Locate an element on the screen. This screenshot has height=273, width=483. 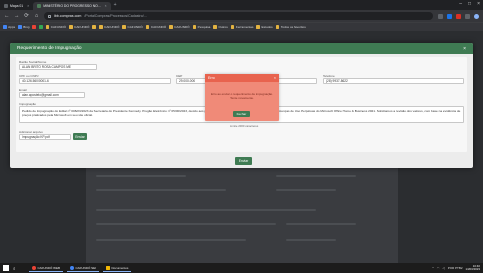
taskbar-app: Documentos is located at coordinates (117, 268).